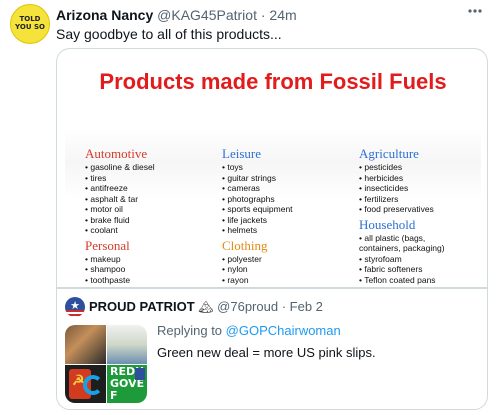  I want to click on quoted-tweet-text: Green new deal = more US pink slips., so click(266, 352).